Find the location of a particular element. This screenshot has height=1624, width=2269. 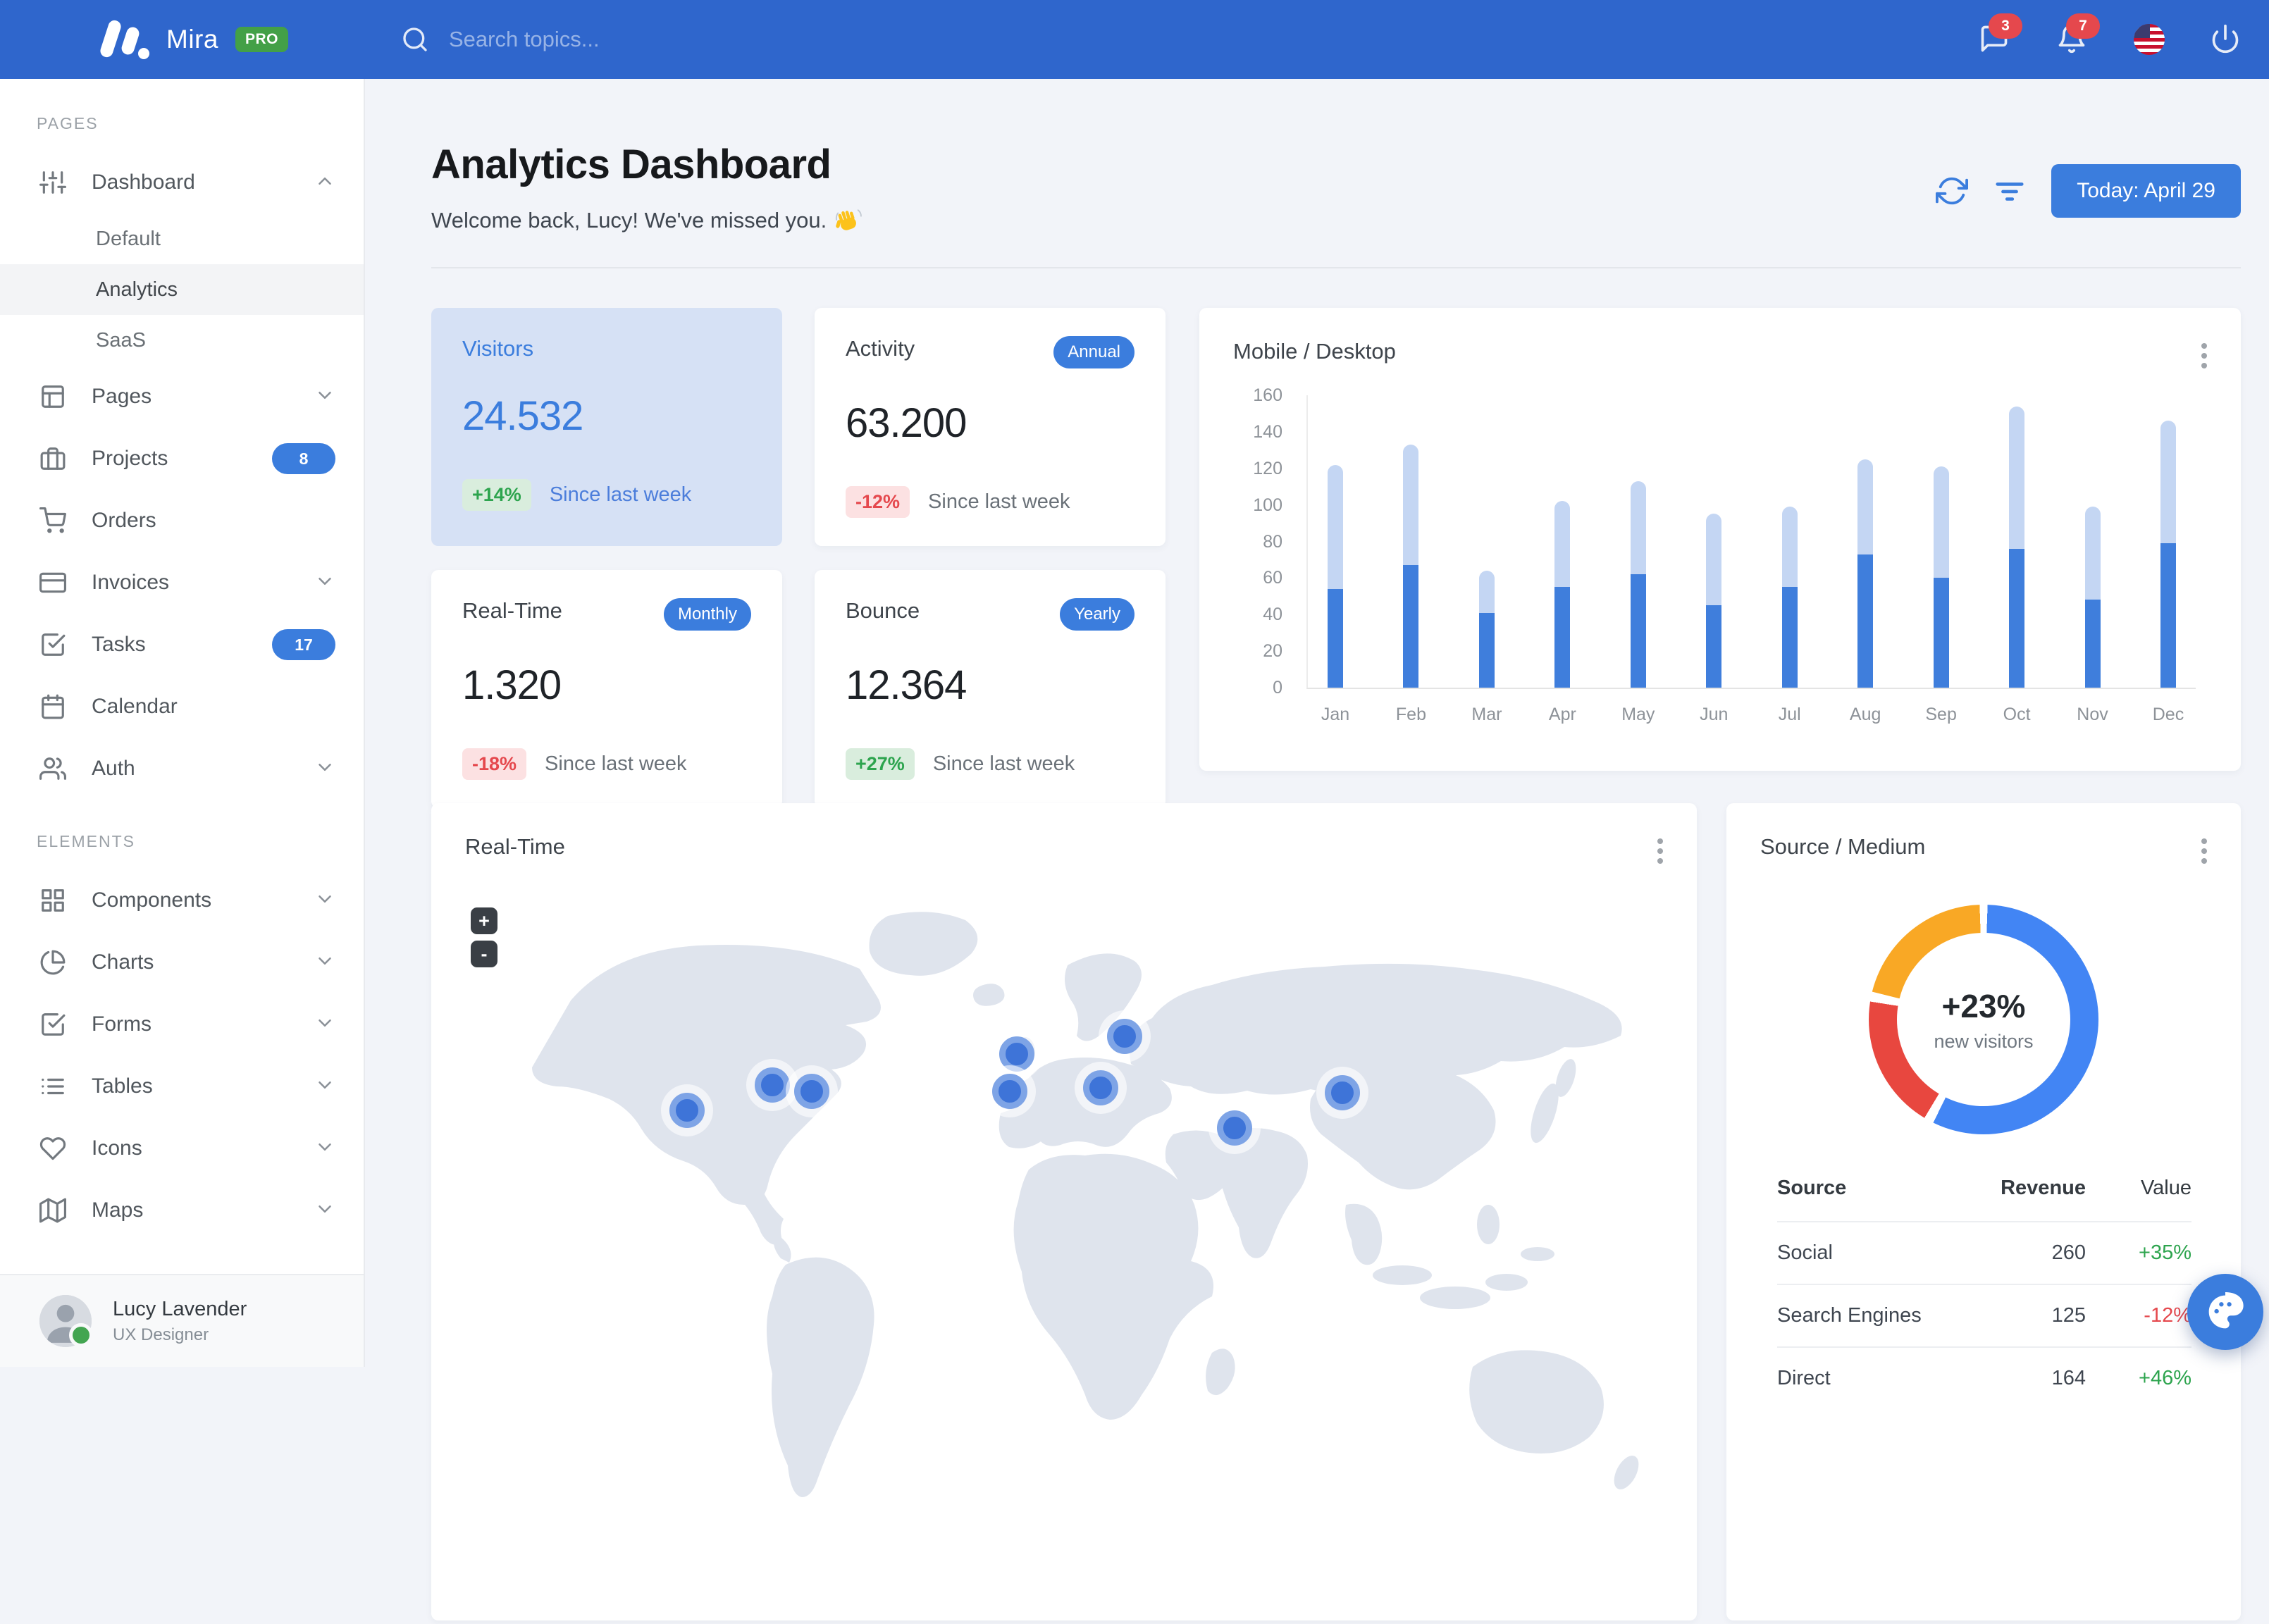

revenue-cell: 260 is located at coordinates (2068, 1252).